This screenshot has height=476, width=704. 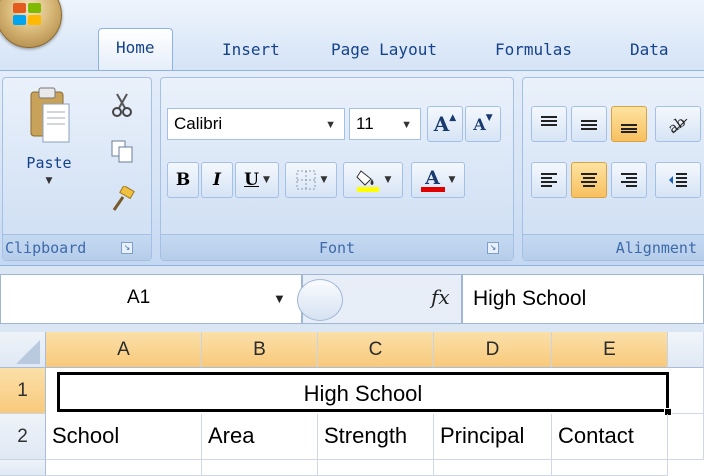 What do you see at coordinates (124, 350) in the screenshot?
I see `column-header-a: A` at bounding box center [124, 350].